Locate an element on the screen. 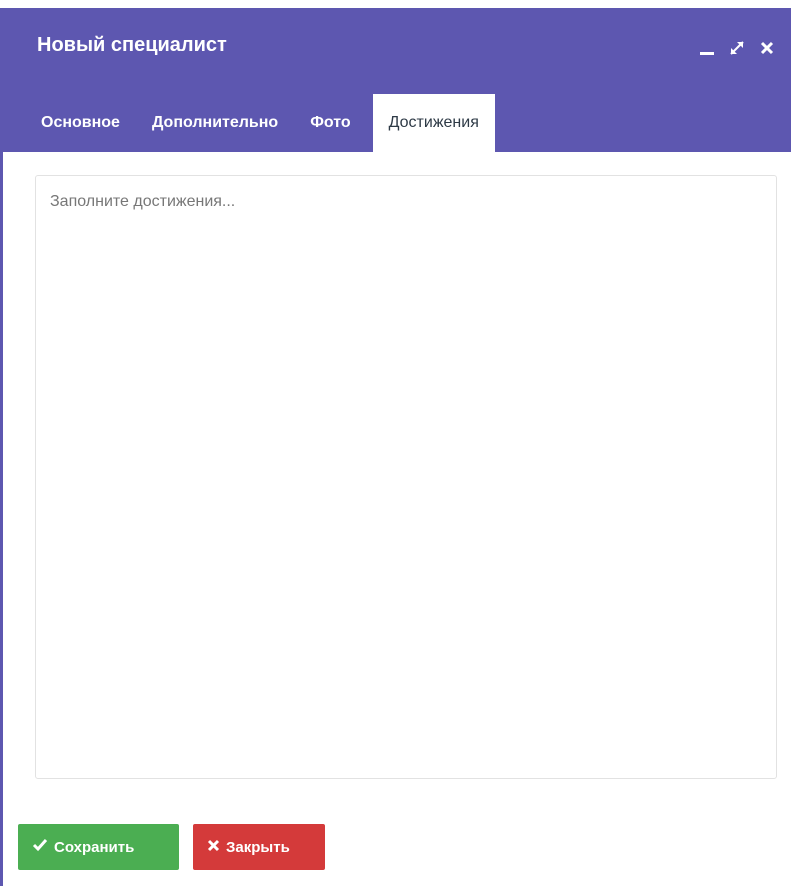 Image resolution: width=791 pixels, height=886 pixels. minimize-icon is located at coordinates (707, 48).